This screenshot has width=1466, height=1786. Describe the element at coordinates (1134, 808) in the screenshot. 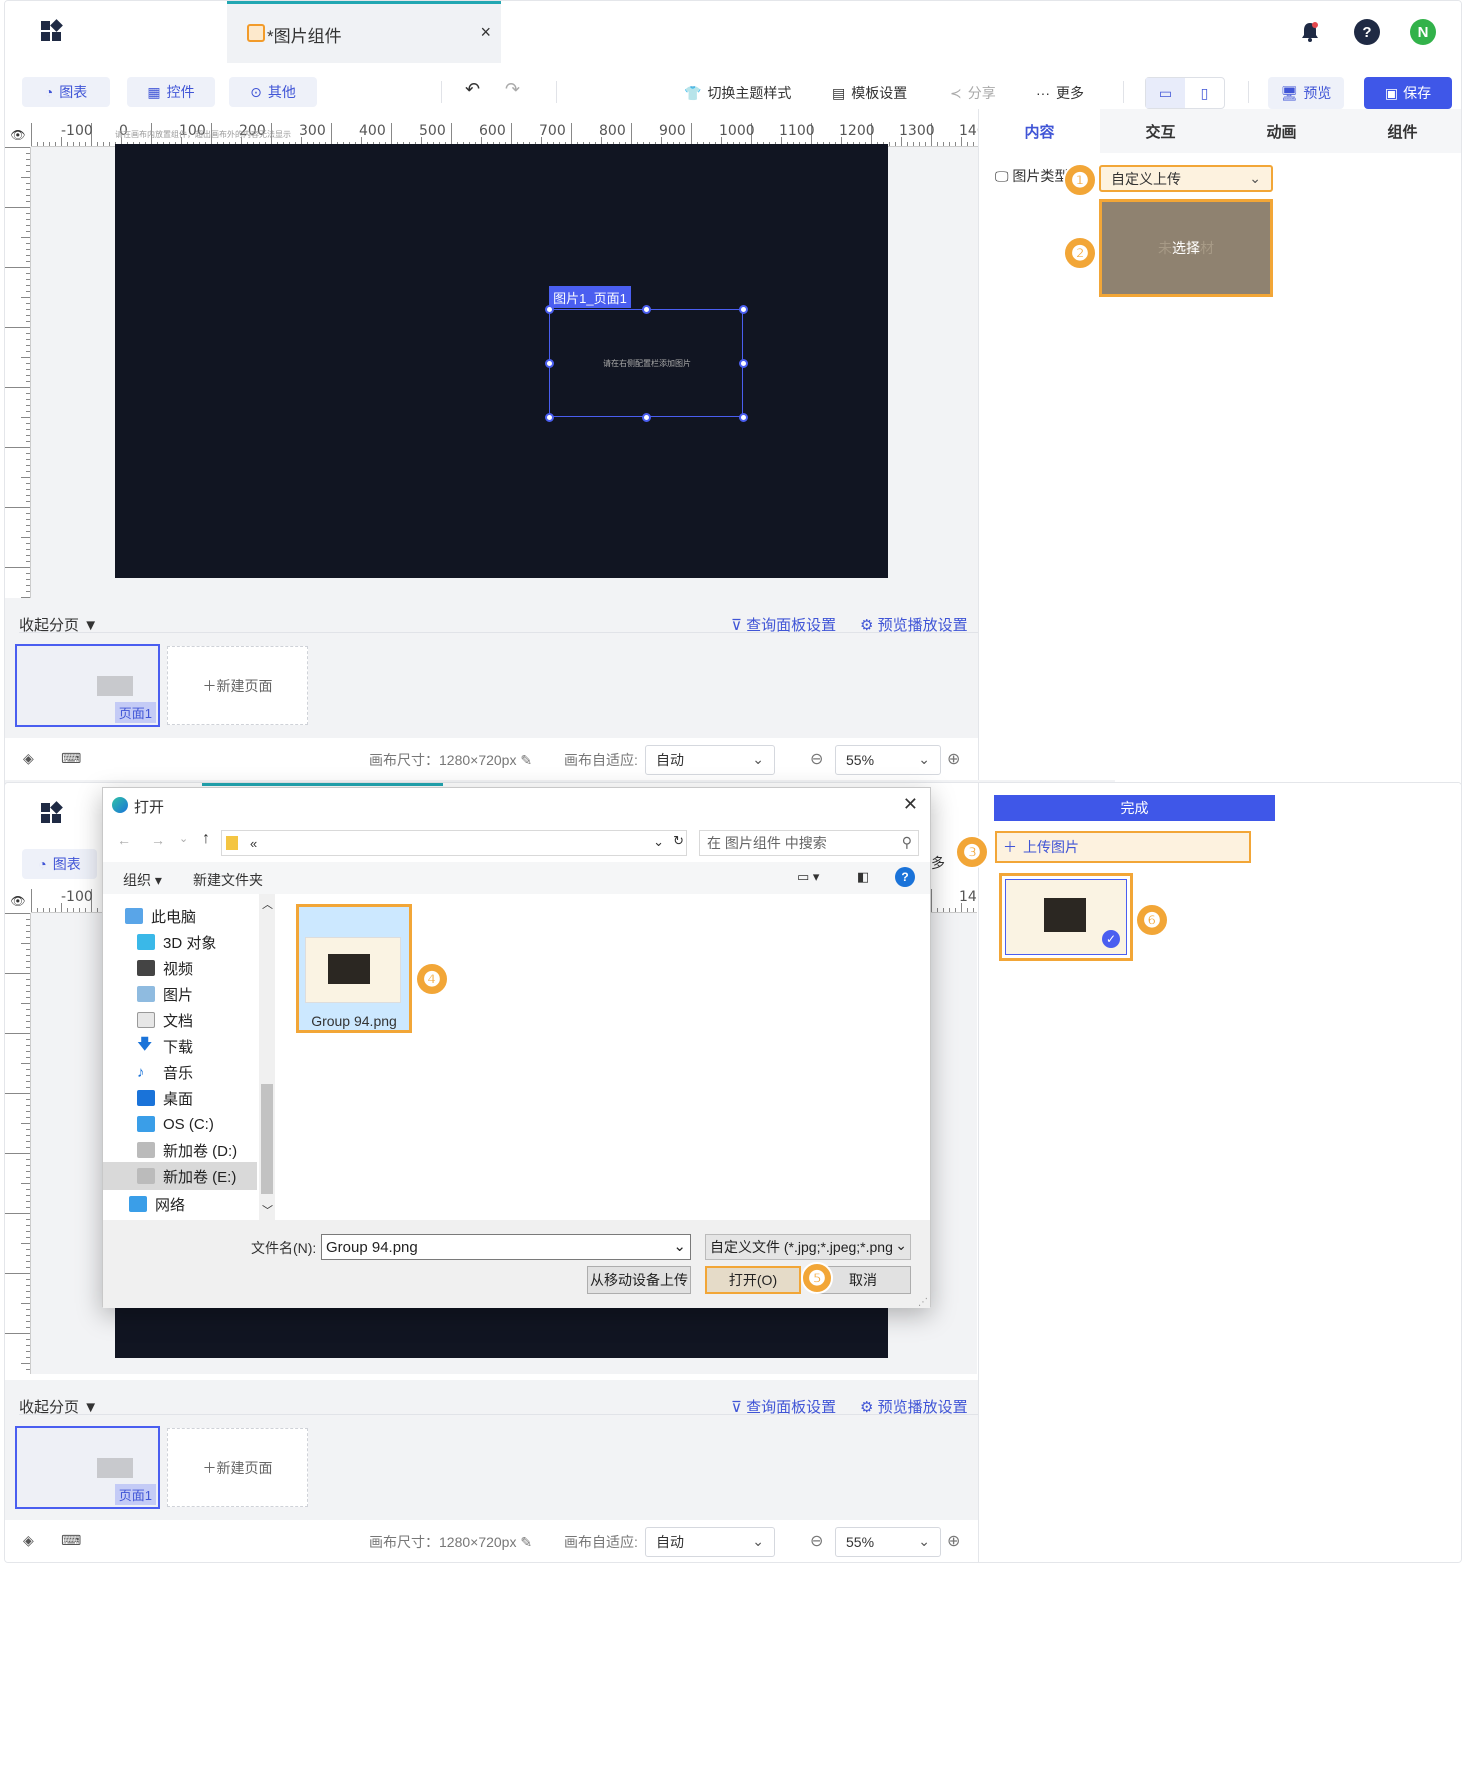

I see `done-button: 完成` at that location.